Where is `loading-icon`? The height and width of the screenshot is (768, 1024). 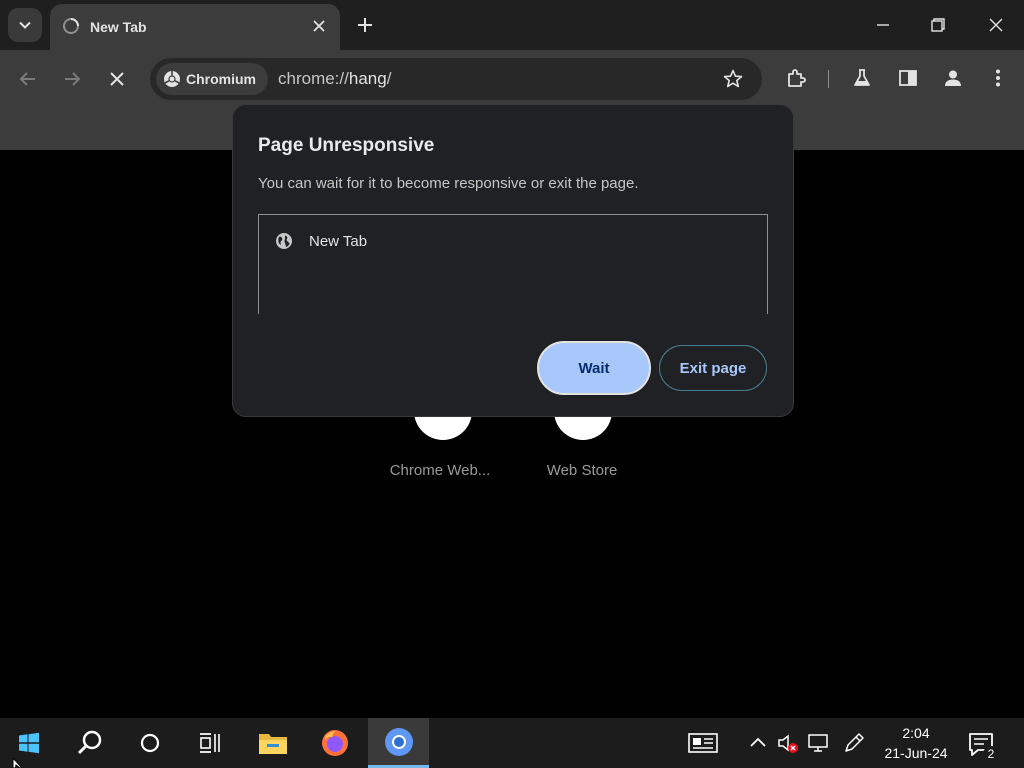
loading-icon is located at coordinates (71, 26).